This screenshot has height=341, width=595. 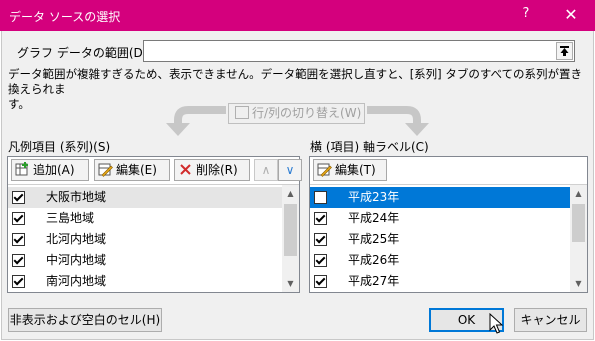 I want to click on switch-row-column-icon, so click(x=242, y=112).